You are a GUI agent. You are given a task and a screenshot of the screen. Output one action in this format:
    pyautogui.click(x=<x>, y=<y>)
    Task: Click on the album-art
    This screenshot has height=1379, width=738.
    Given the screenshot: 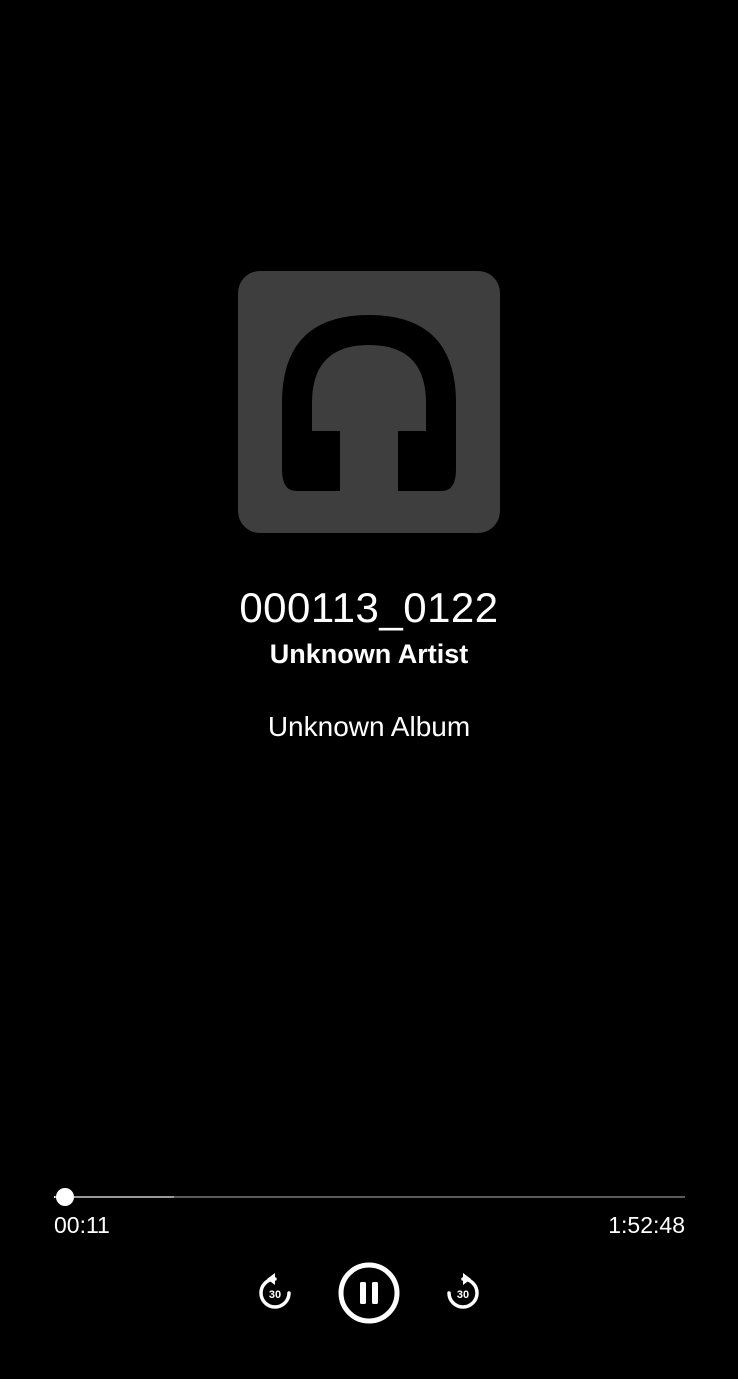 What is the action you would take?
    pyautogui.click(x=369, y=402)
    